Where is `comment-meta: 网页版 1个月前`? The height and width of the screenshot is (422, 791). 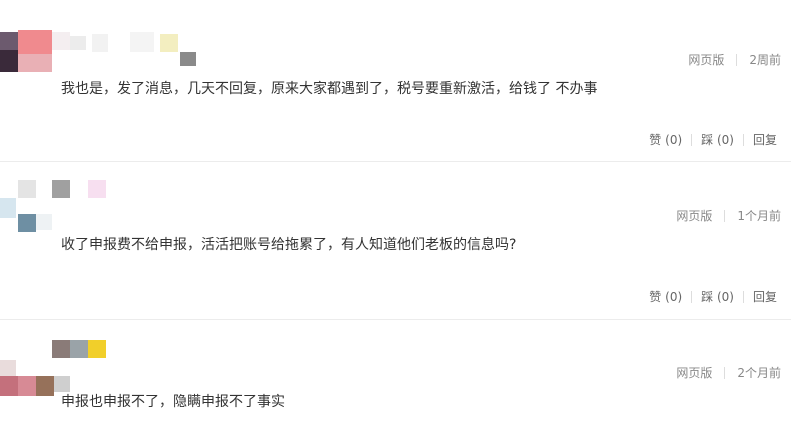 comment-meta: 网页版 1个月前 is located at coordinates (728, 215).